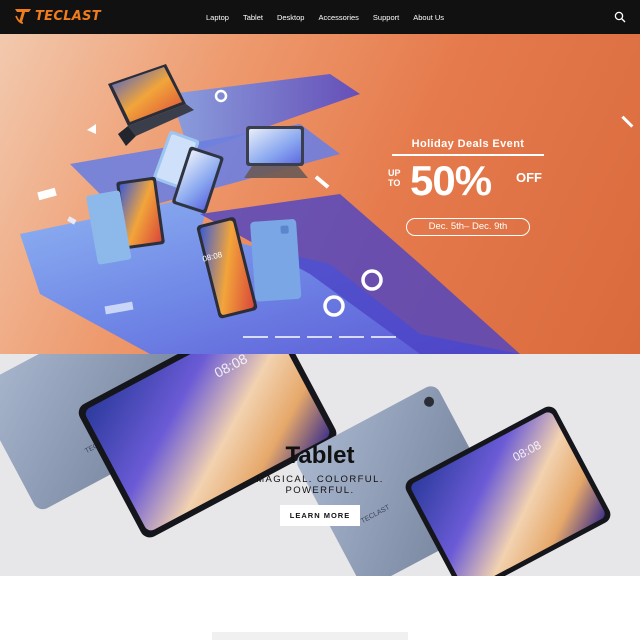  I want to click on brand-name: TECLAST, so click(68, 16).